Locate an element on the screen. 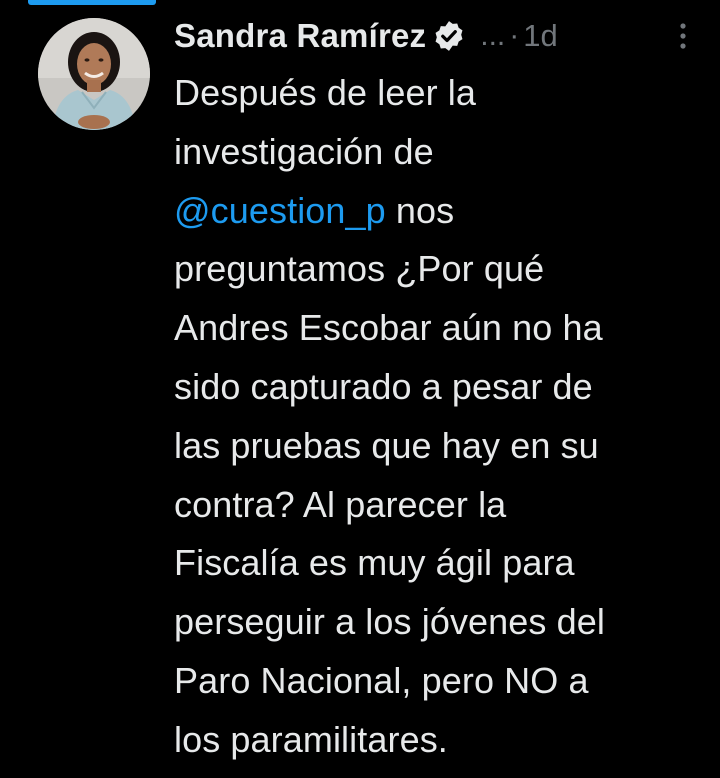 This screenshot has height=778, width=720. timestamp: 1d is located at coordinates (540, 36).